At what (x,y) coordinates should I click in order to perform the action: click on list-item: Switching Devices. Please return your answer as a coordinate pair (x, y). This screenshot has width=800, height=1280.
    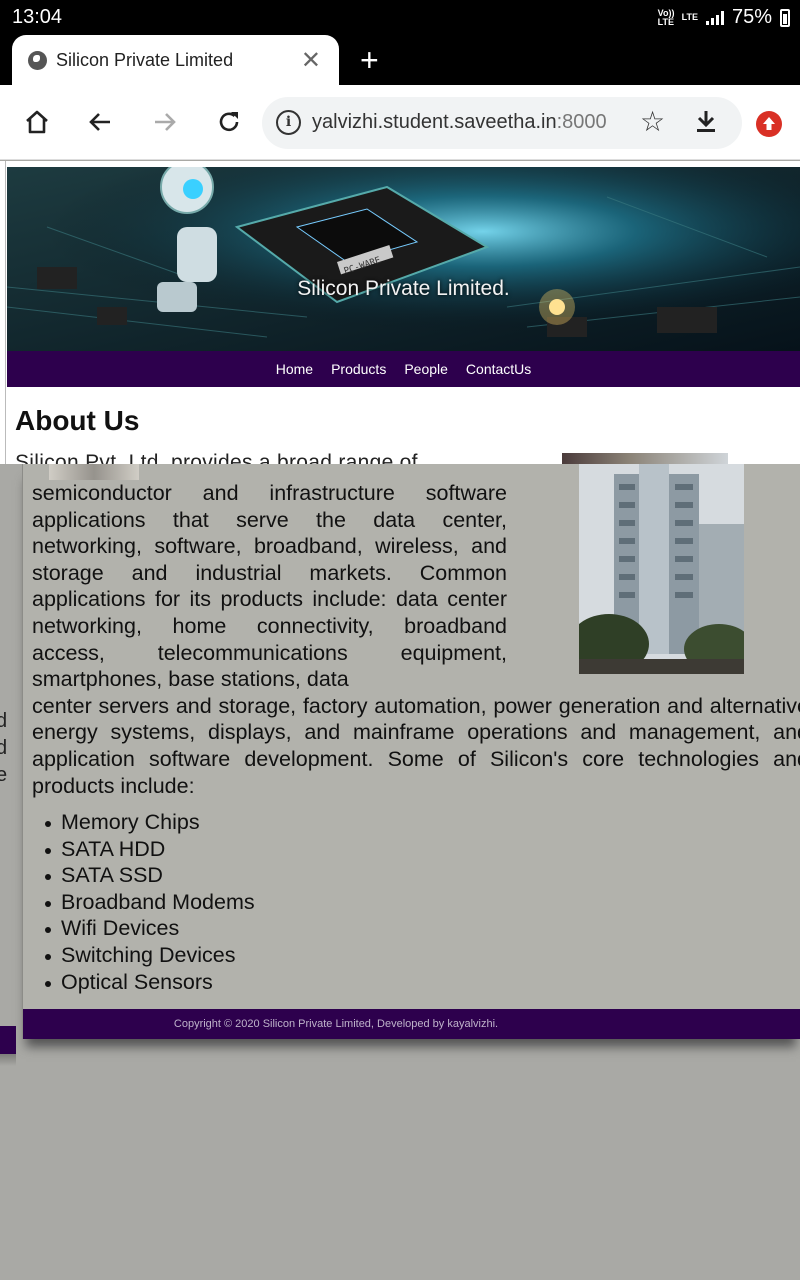
    Looking at the image, I should click on (150, 955).